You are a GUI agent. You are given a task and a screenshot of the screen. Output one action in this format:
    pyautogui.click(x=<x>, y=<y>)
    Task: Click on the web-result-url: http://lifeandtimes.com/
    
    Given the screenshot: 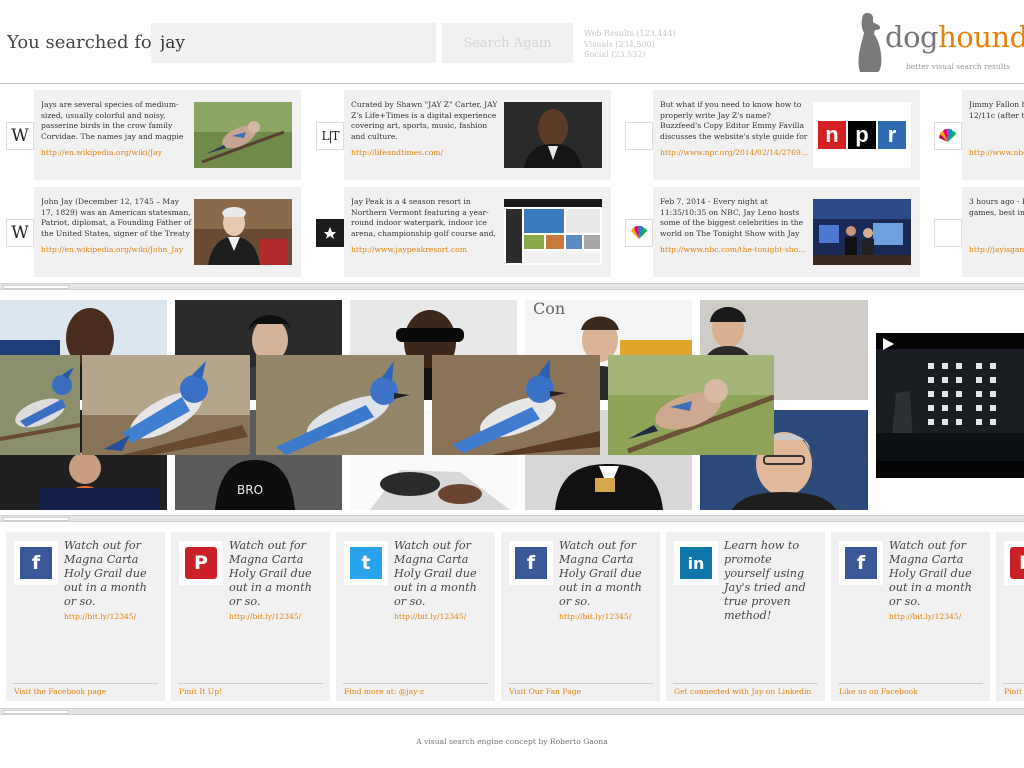 What is the action you would take?
    pyautogui.click(x=427, y=152)
    